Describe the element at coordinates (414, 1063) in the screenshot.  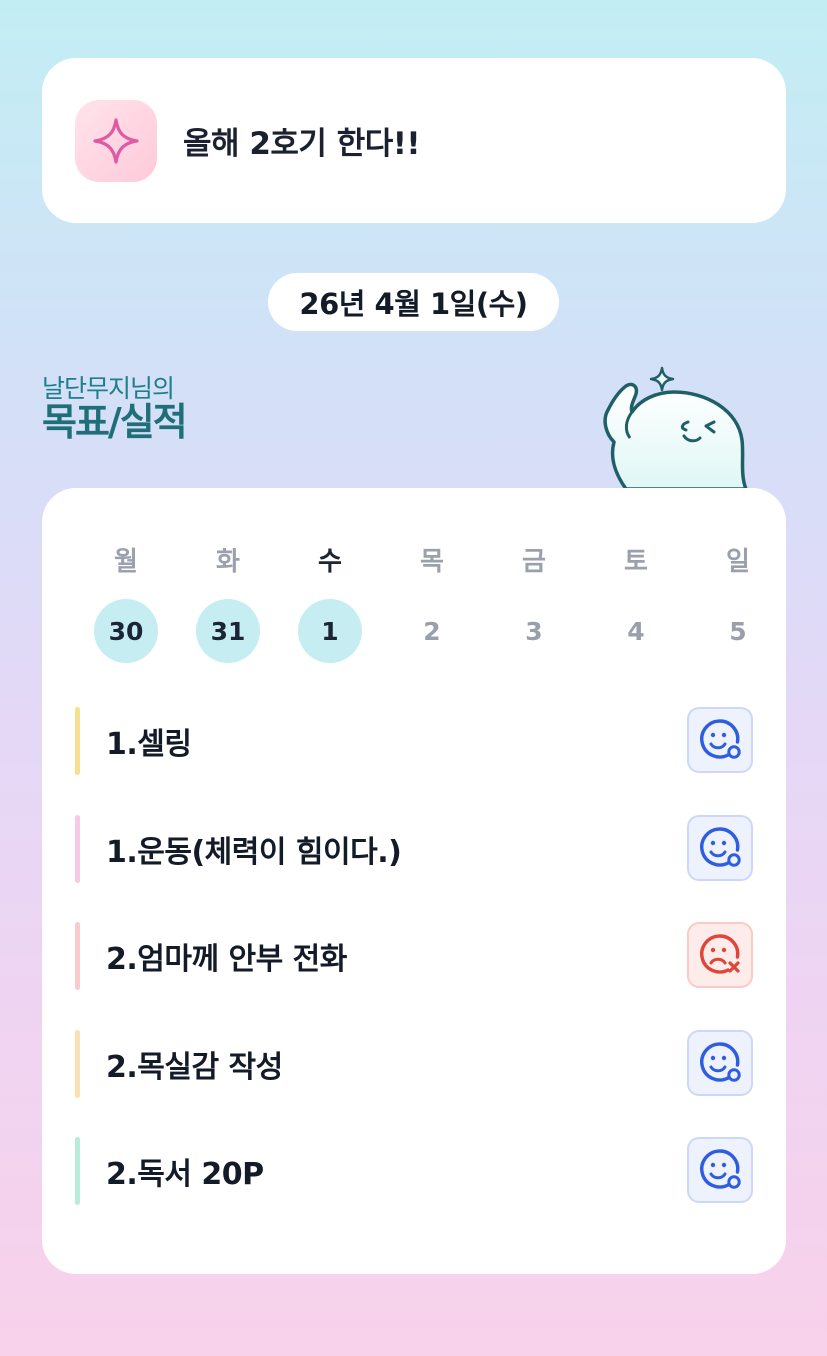
I see `goal-item: 2.목실감 작성` at that location.